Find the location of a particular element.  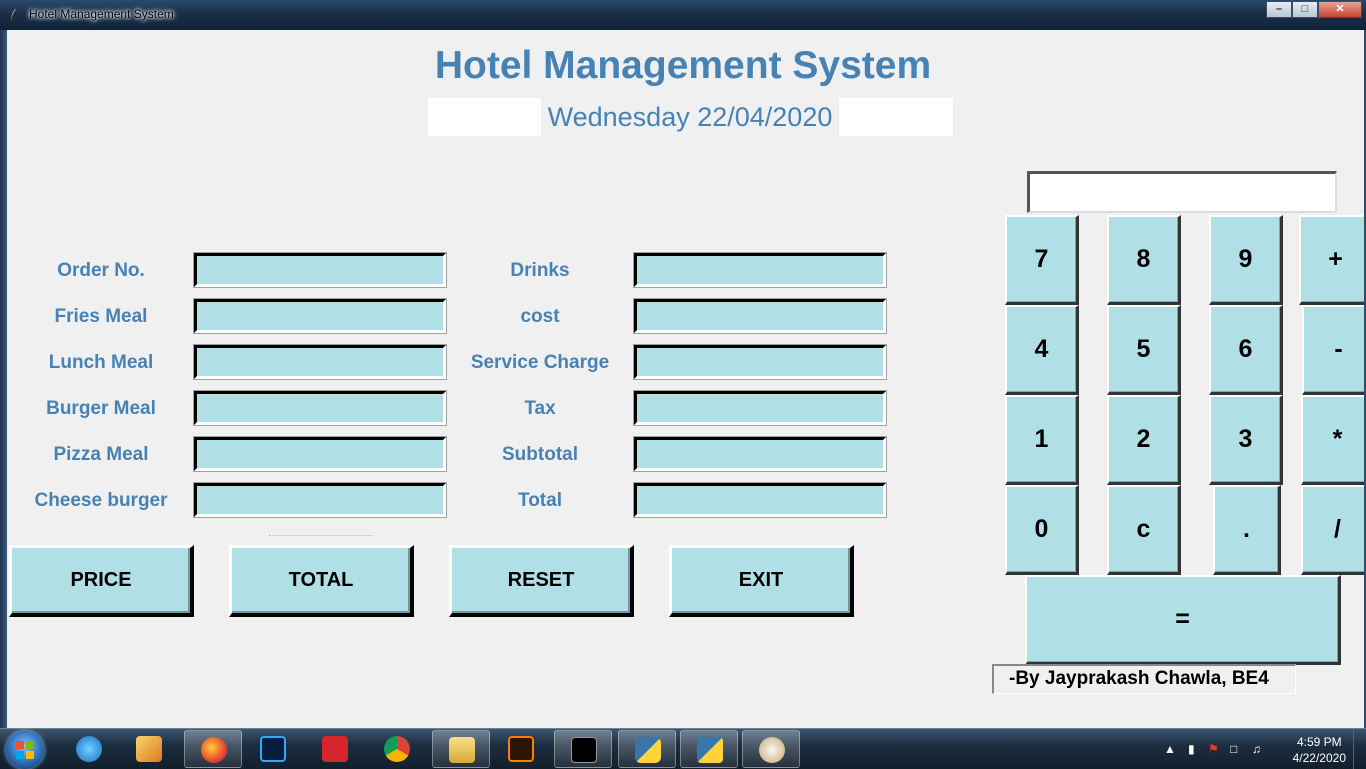

subtotal-label: Subtotal is located at coordinates (540, 454).